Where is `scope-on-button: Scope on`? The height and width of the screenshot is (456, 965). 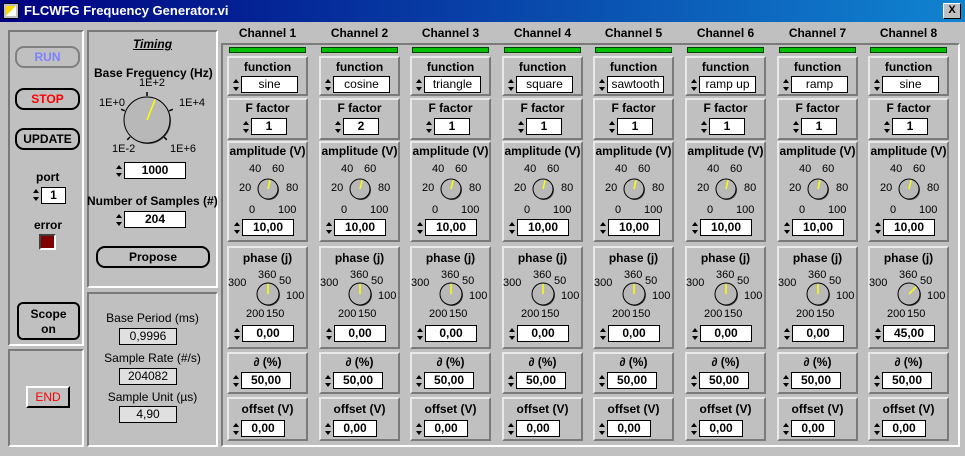
scope-on-button: Scope on is located at coordinates (48, 321).